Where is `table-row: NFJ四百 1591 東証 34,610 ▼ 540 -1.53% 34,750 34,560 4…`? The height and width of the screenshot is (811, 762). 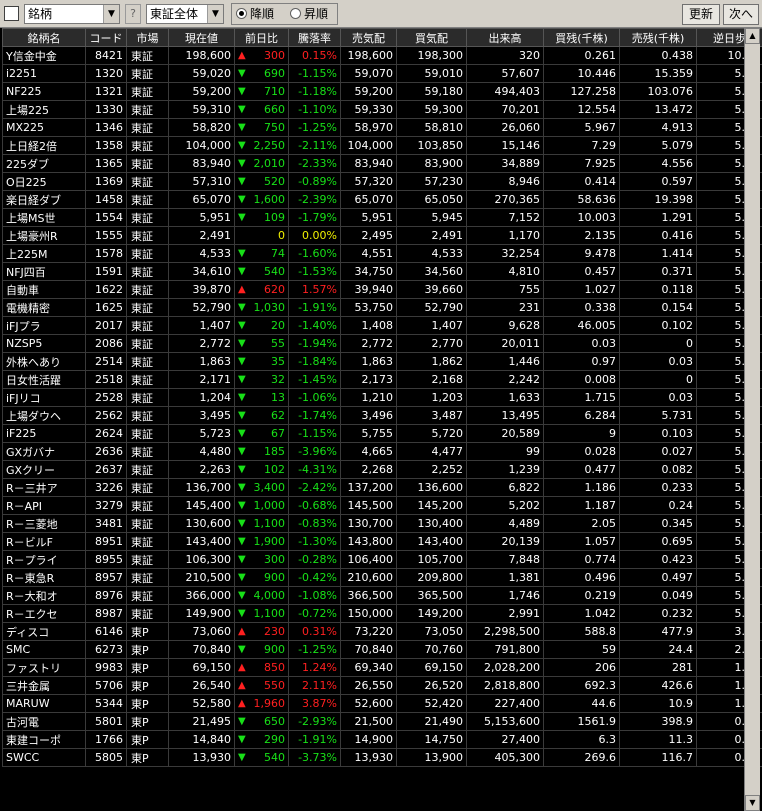
table-row: NFJ四百 1591 東証 34,610 ▼ 540 -1.53% 34,750 34,560 4… is located at coordinates (382, 271).